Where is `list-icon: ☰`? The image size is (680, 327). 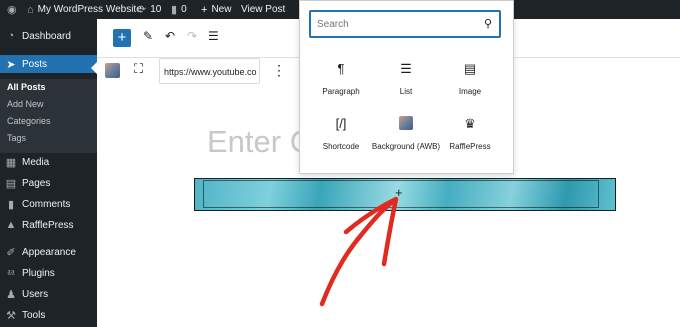
list-icon: ☰ is located at coordinates (406, 68).